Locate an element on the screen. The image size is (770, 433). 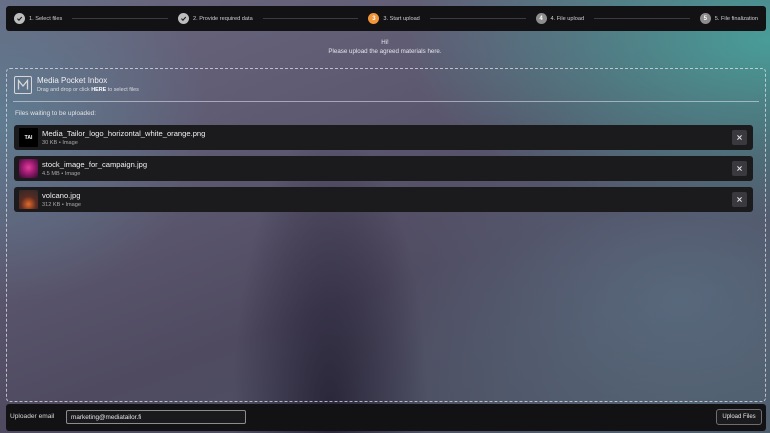
step-label: 3. Start upload is located at coordinates (401, 18).